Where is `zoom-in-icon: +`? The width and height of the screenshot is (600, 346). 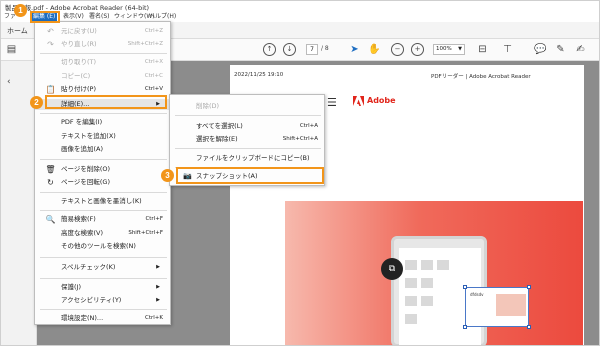 zoom-in-icon: + is located at coordinates (417, 49).